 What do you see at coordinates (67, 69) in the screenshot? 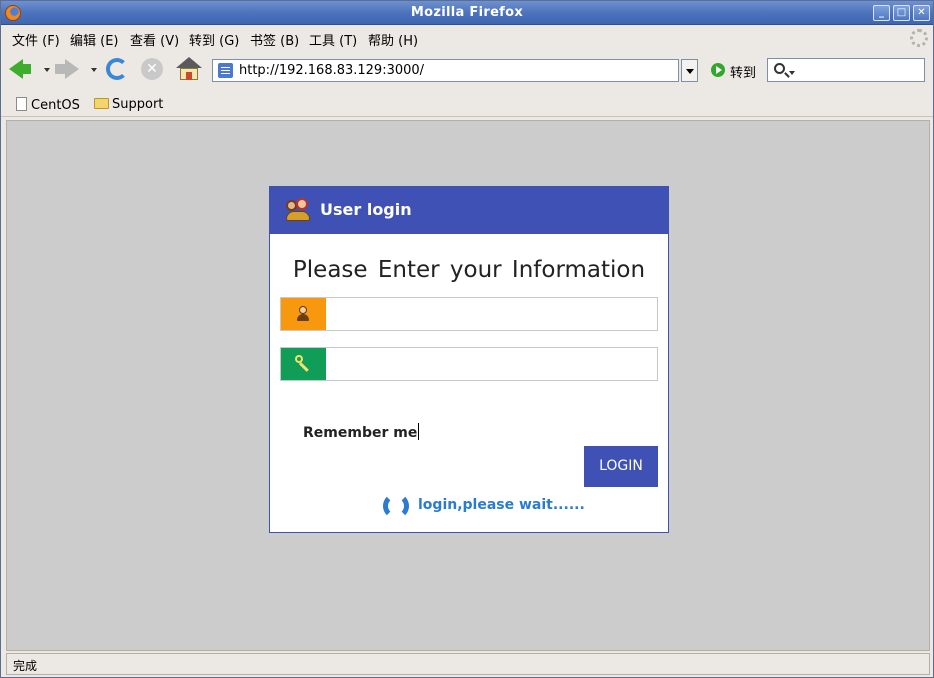
I see `forward-arrow-icon` at bounding box center [67, 69].